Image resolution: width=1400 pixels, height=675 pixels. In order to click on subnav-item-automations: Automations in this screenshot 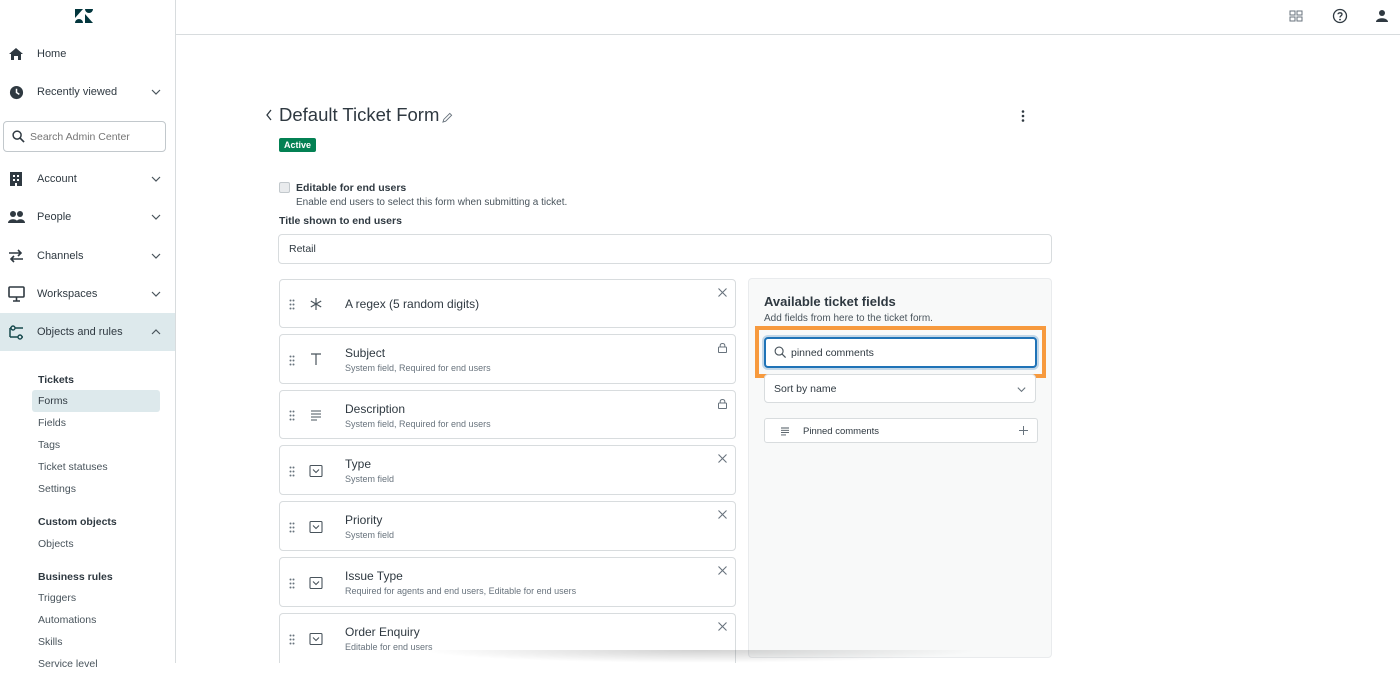, I will do `click(96, 620)`.